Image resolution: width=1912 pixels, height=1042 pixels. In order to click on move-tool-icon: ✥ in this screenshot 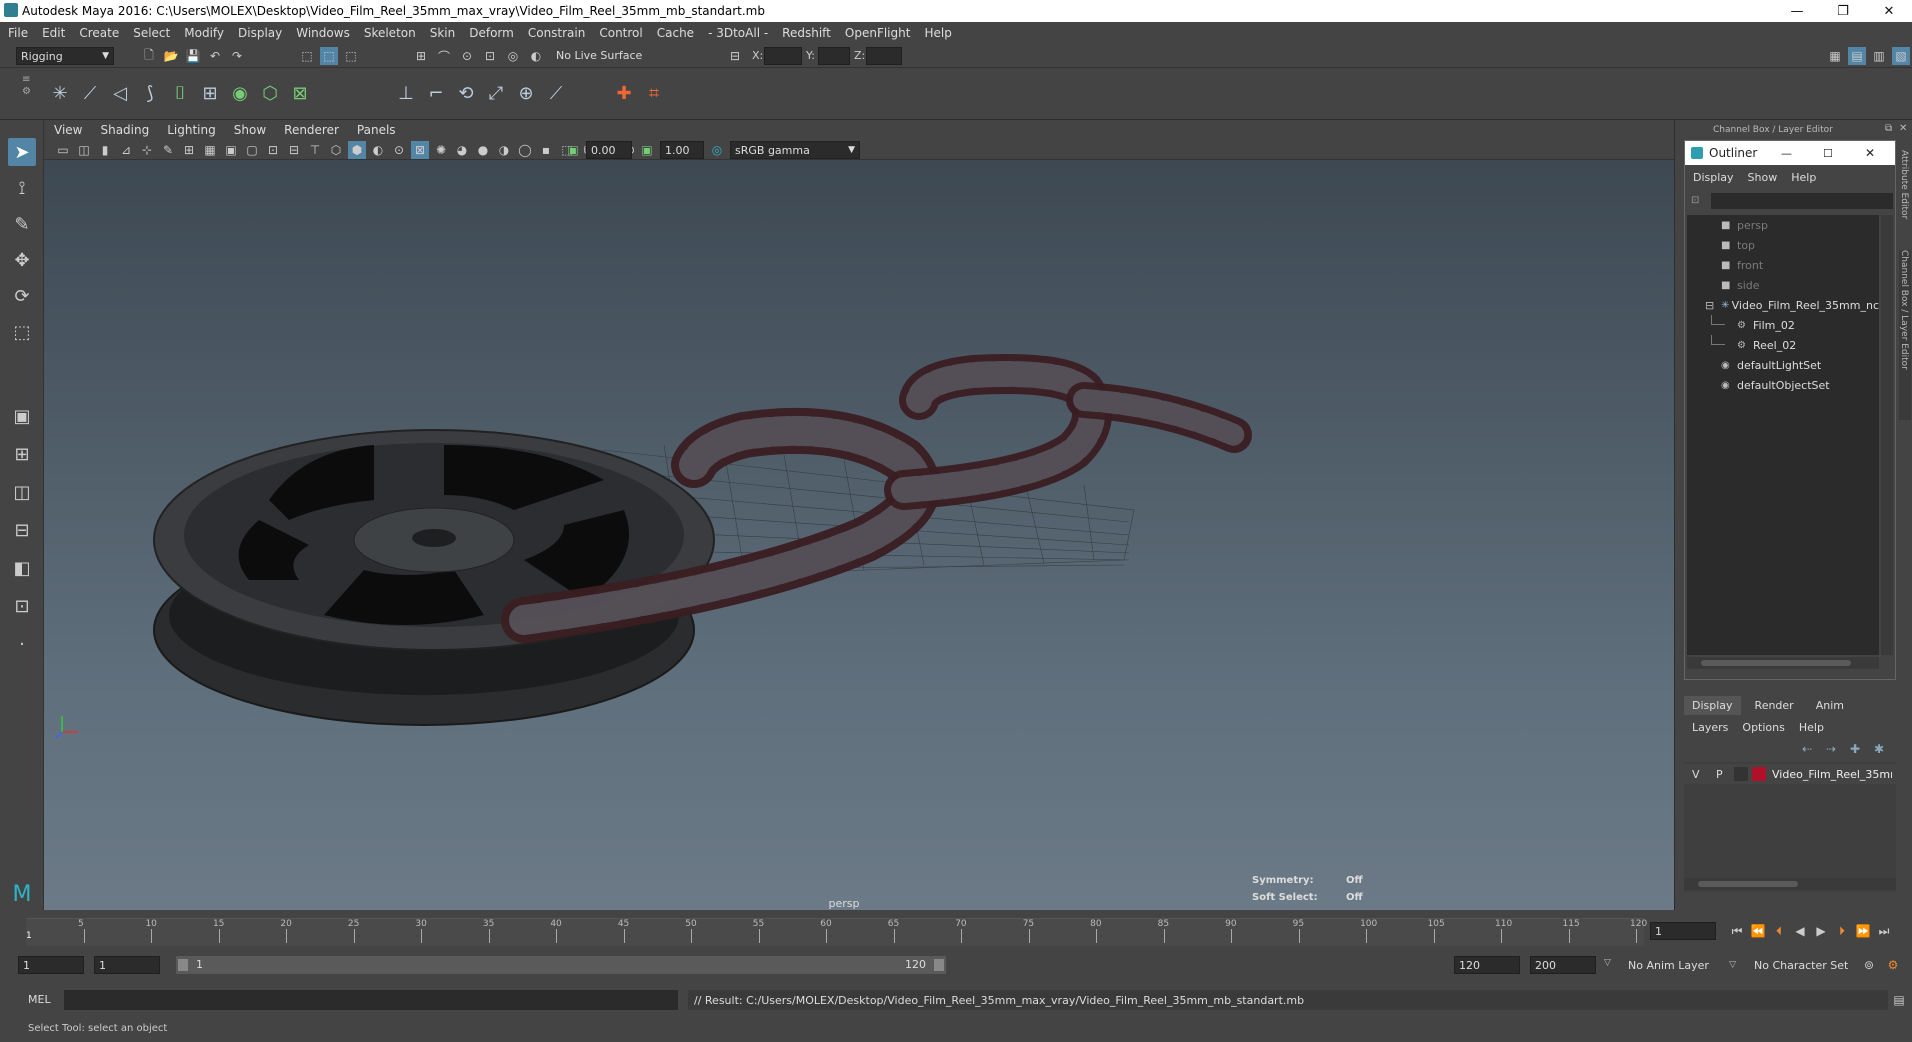, I will do `click(22, 260)`.